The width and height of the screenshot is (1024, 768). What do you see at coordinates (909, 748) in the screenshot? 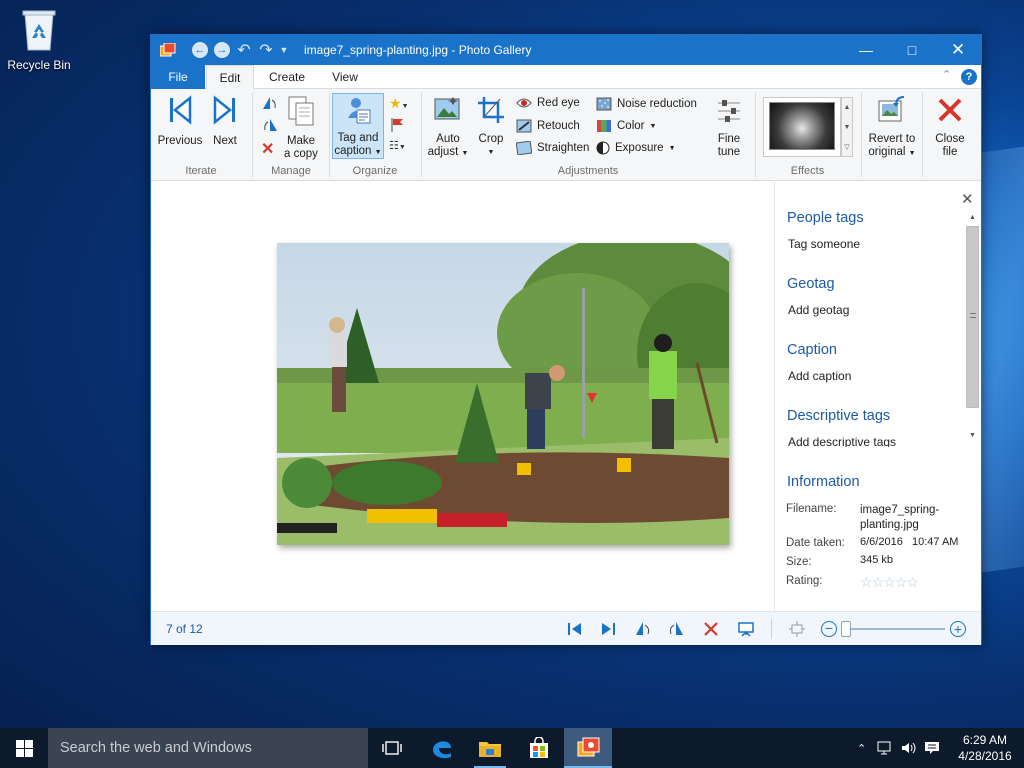
I see `volume-icon` at bounding box center [909, 748].